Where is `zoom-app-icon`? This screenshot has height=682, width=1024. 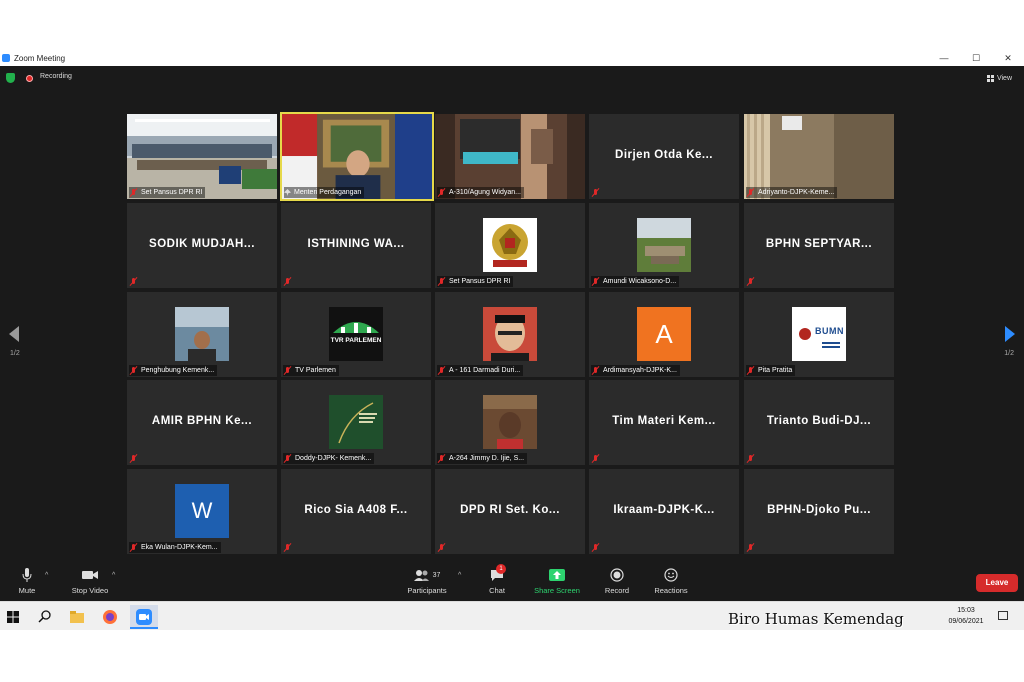 zoom-app-icon is located at coordinates (144, 617).